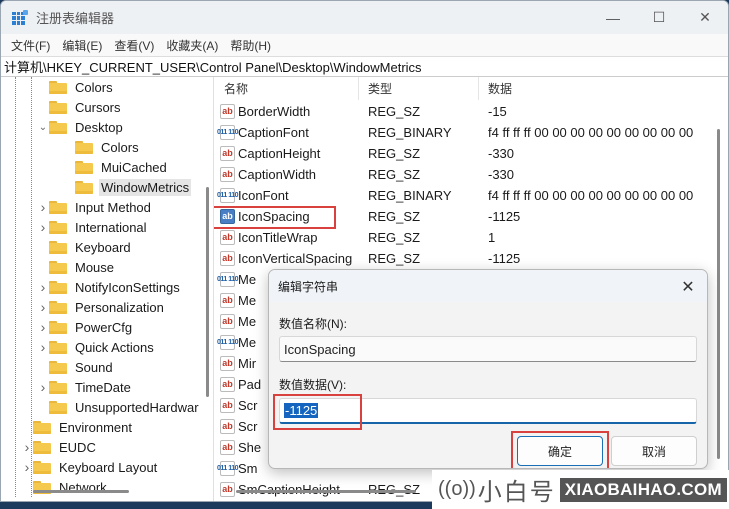  What do you see at coordinates (107, 387) in the screenshot?
I see `tree-item: › TimeDate` at bounding box center [107, 387].